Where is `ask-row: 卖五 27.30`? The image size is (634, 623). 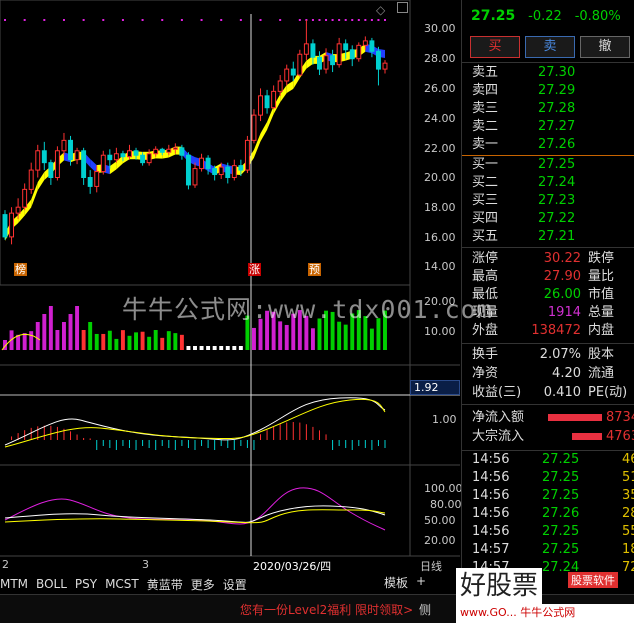
ask-row: 卖五 27.30 is located at coordinates (552, 72).